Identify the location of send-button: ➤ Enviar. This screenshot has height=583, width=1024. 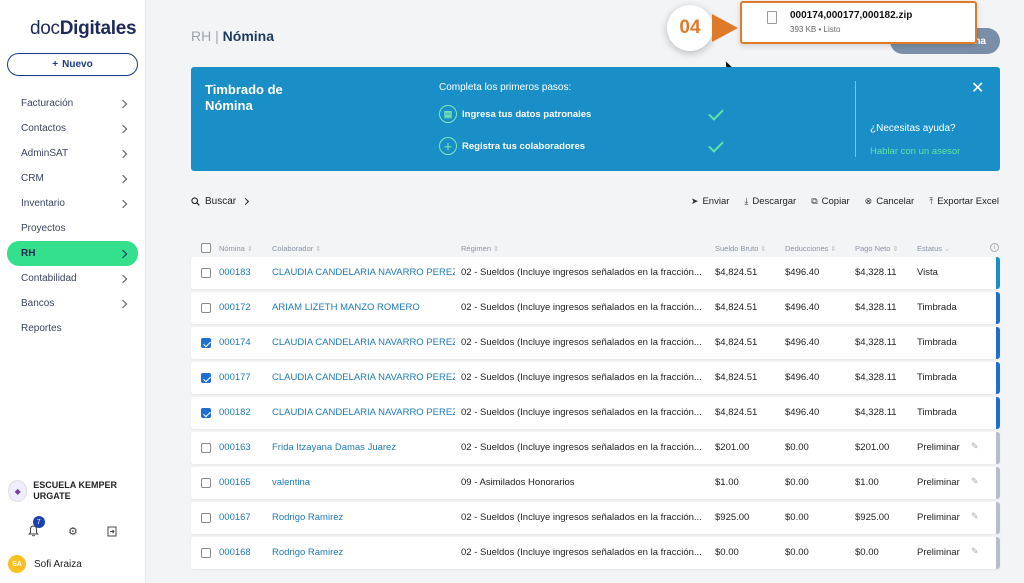
(710, 201).